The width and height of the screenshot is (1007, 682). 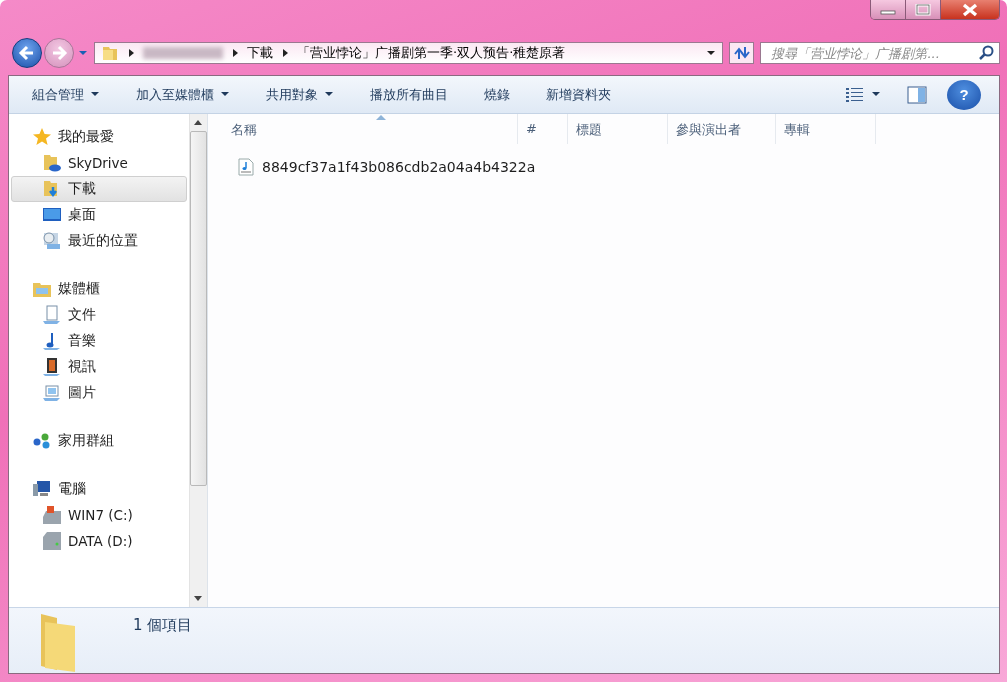 What do you see at coordinates (99, 367) in the screenshot?
I see `nav-item: 視訊` at bounding box center [99, 367].